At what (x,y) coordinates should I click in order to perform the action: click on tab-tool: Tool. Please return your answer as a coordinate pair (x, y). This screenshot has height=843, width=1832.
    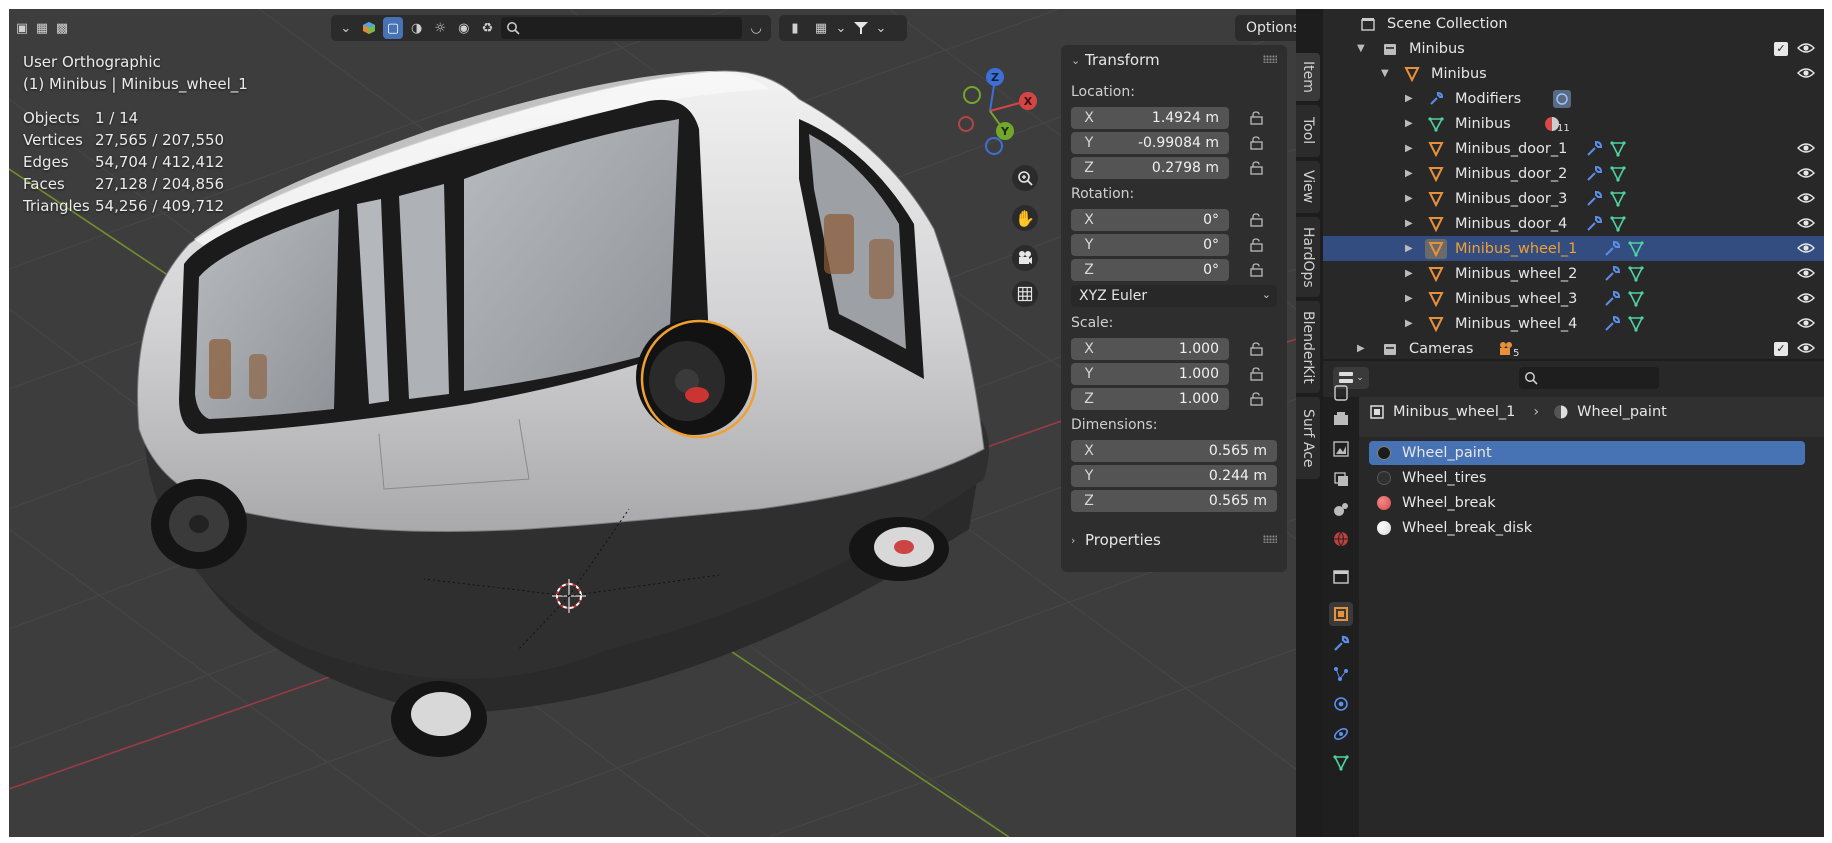
    Looking at the image, I should click on (1308, 131).